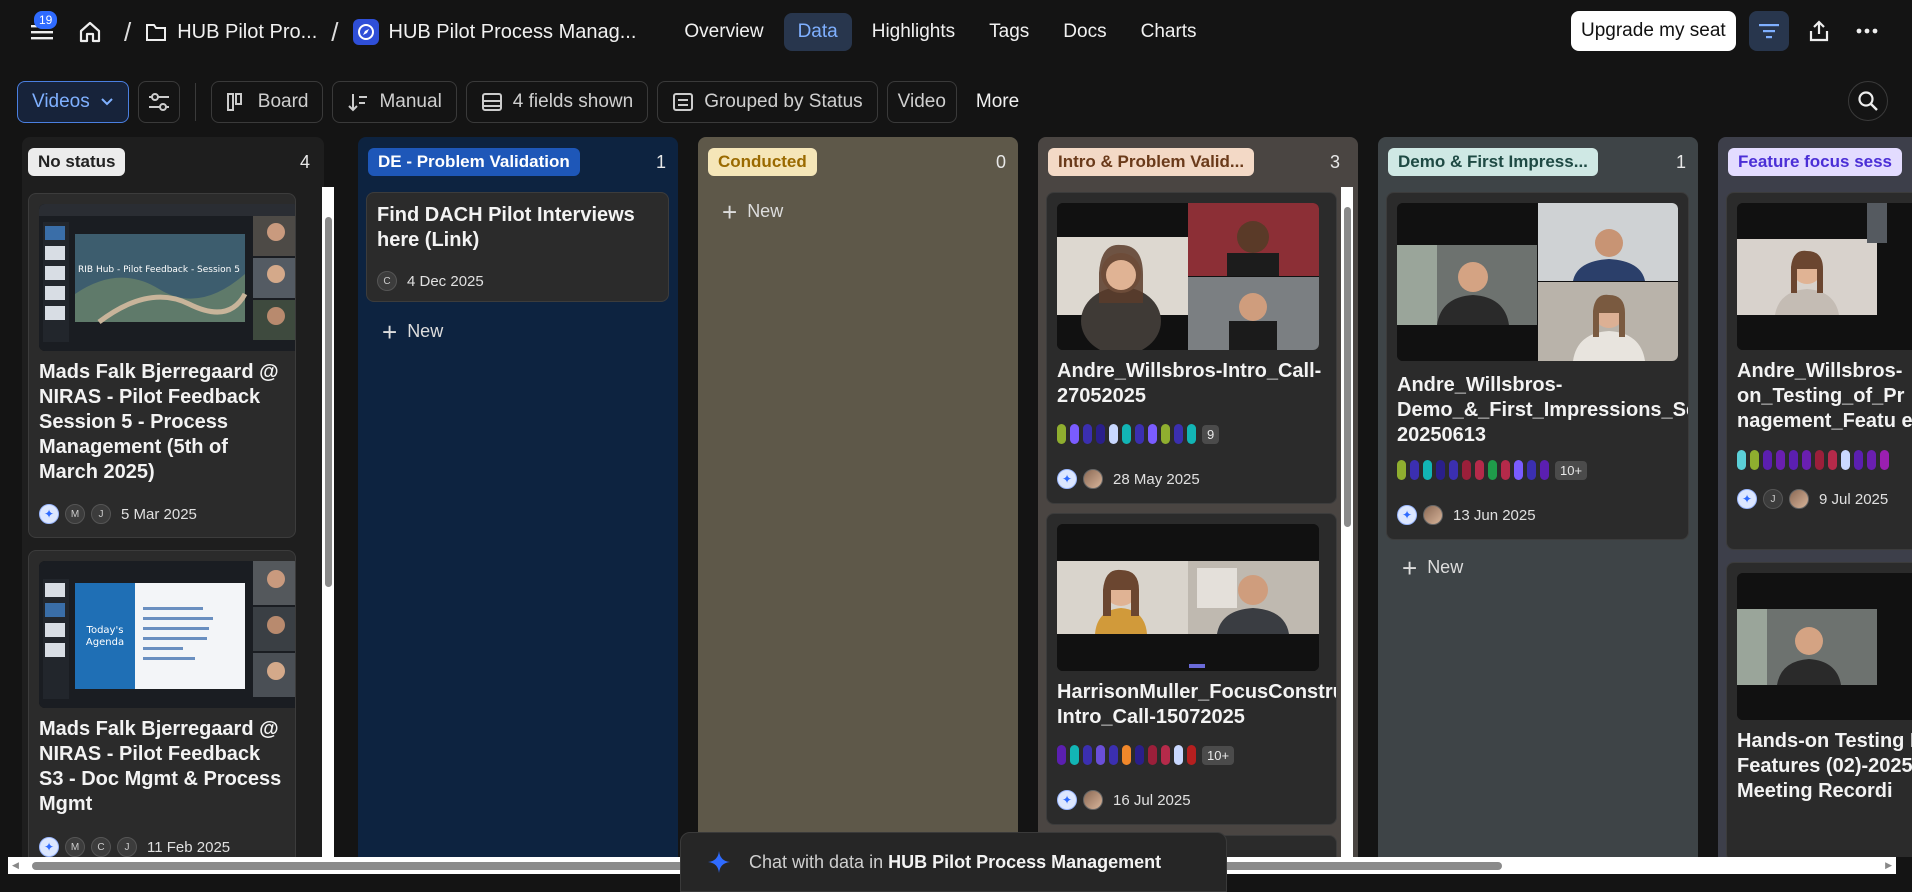 The height and width of the screenshot is (892, 1912). I want to click on tag-list: 10+, so click(1146, 755).